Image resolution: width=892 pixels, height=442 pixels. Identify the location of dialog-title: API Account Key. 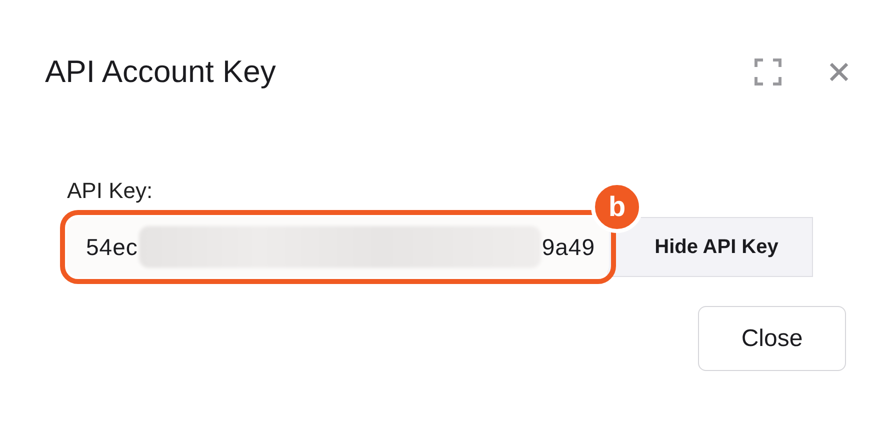
(160, 72).